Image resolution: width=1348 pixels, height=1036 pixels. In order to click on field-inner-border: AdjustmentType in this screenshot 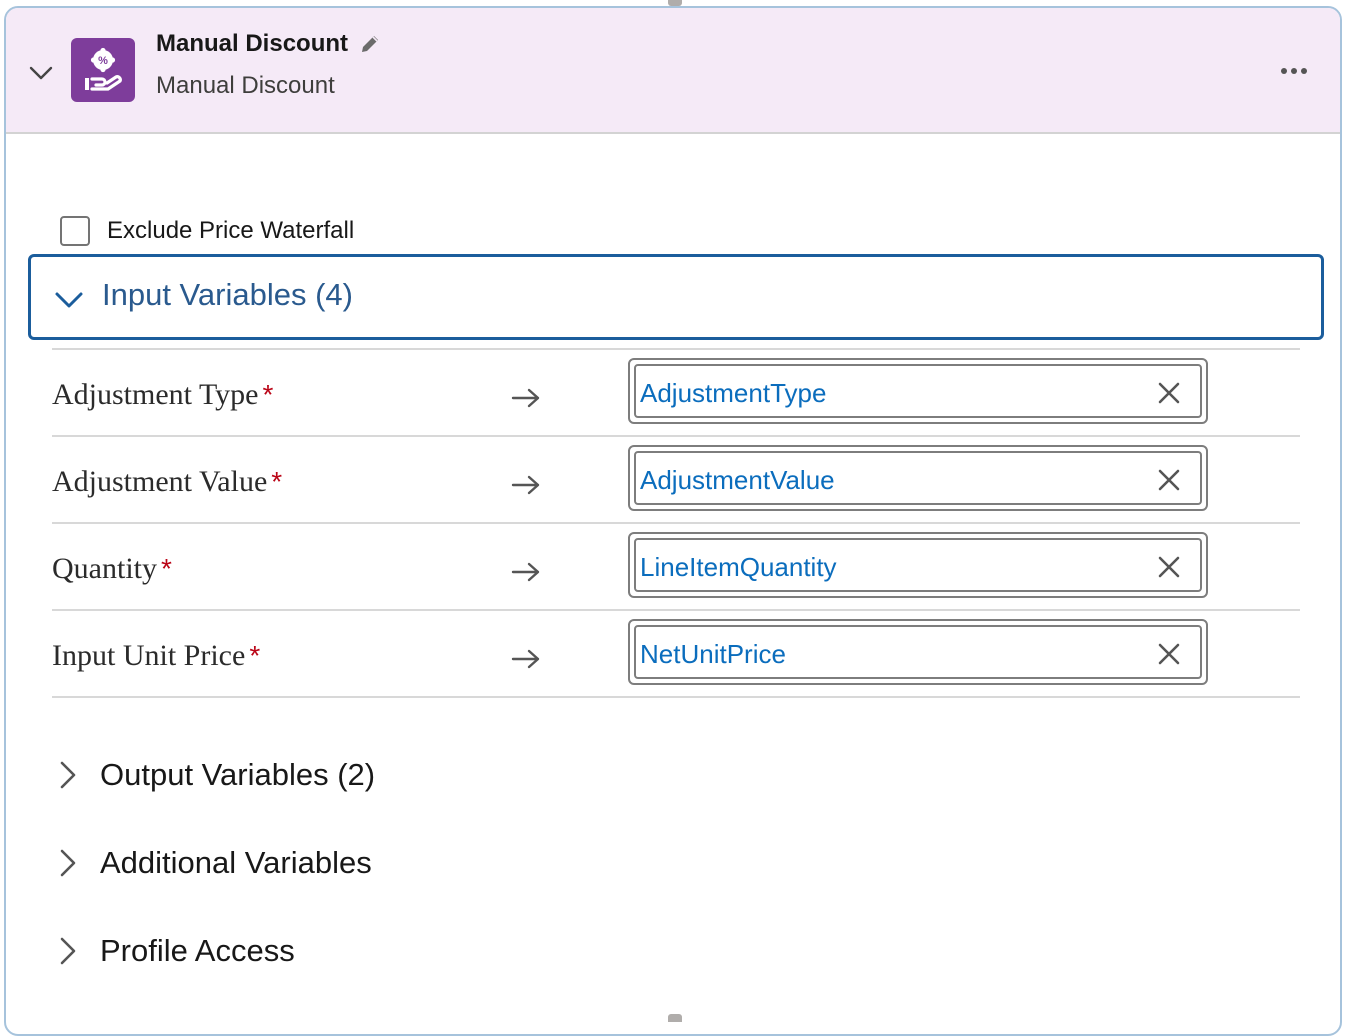, I will do `click(918, 391)`.